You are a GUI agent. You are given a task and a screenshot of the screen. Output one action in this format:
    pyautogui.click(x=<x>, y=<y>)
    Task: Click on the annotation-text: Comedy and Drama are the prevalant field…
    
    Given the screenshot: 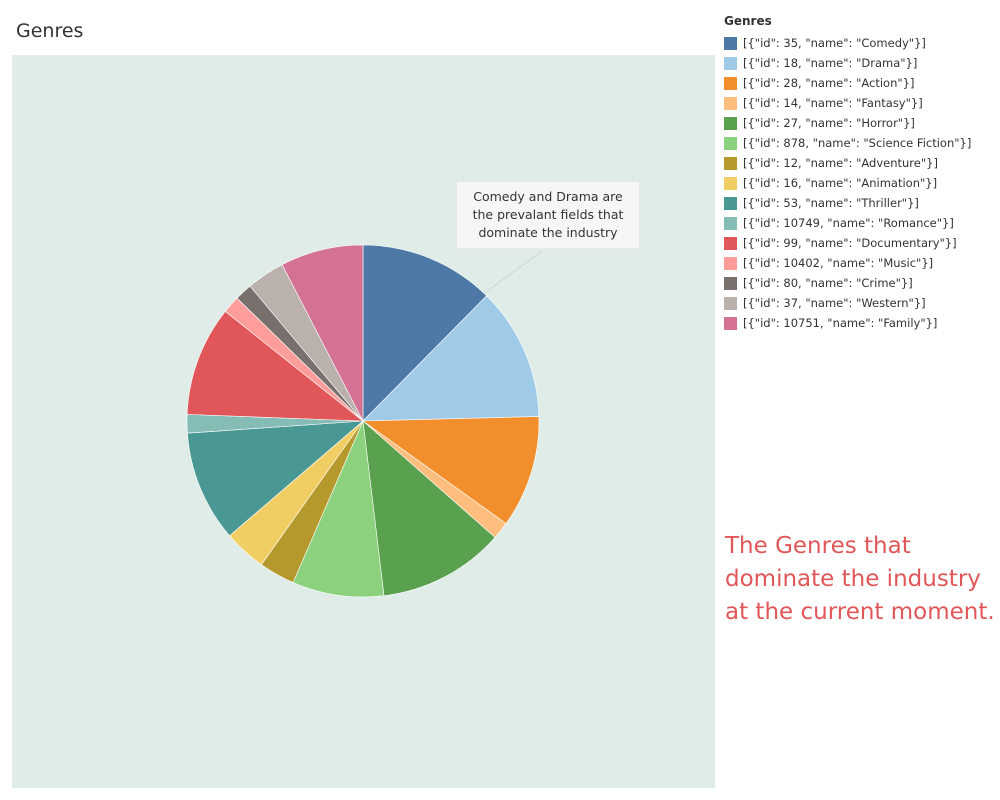 What is the action you would take?
    pyautogui.click(x=548, y=214)
    